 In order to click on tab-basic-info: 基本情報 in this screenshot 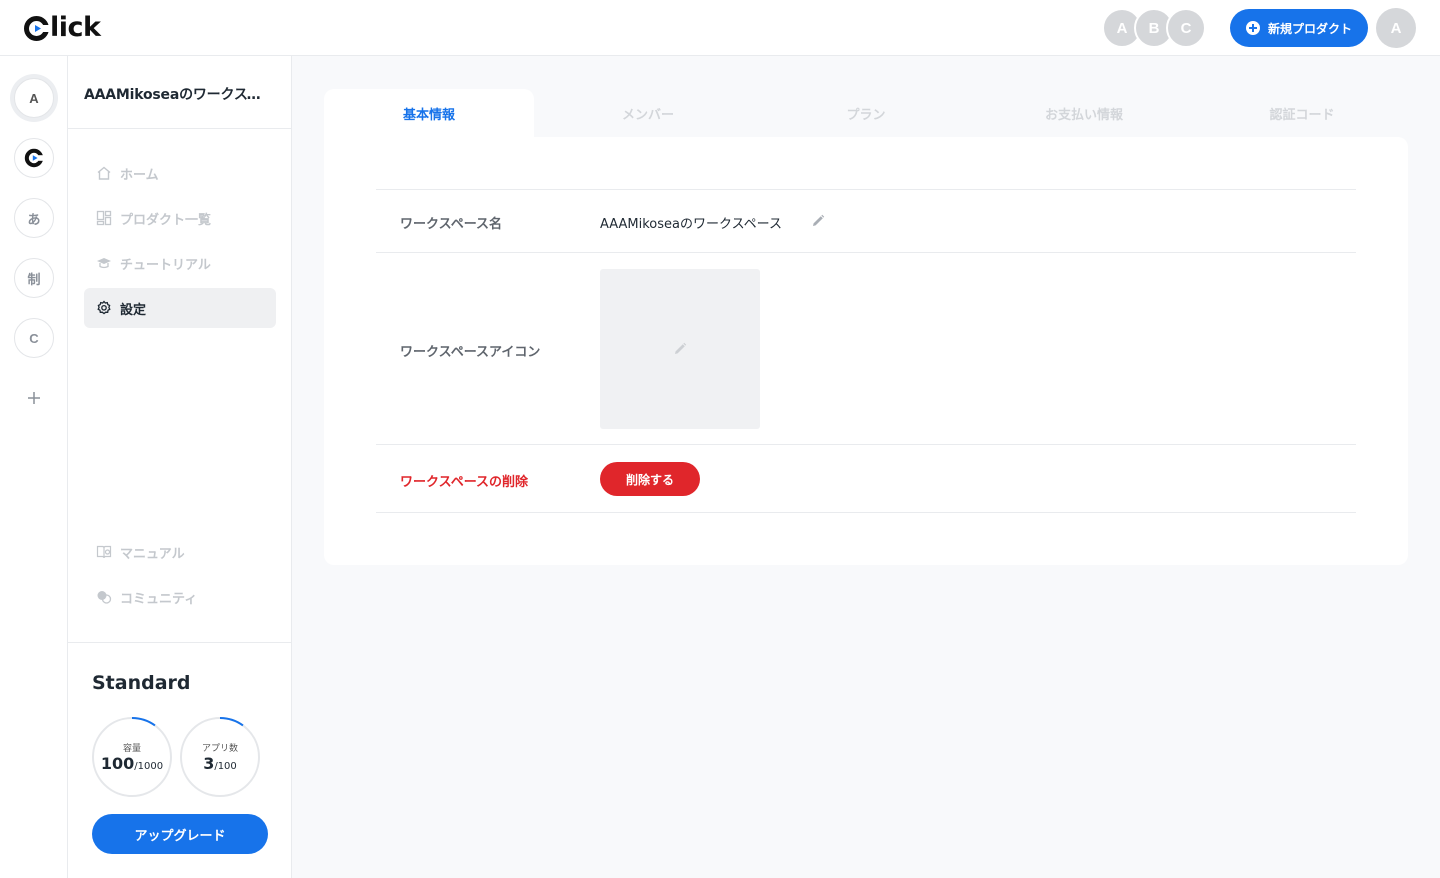, I will do `click(429, 113)`.